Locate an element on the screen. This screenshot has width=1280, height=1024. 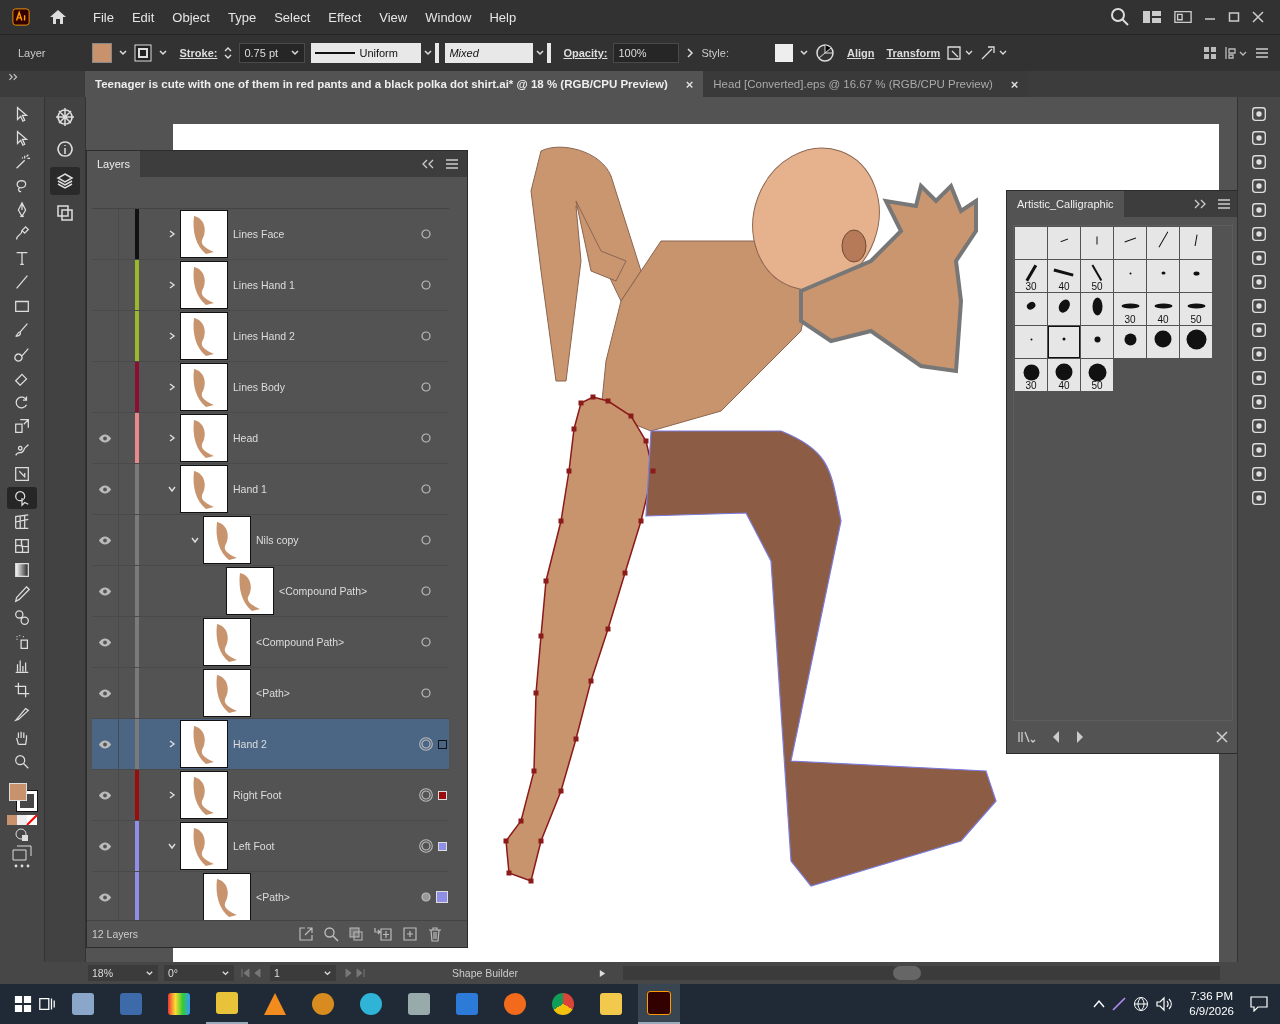
layer-name: Head is located at coordinates (246, 438).